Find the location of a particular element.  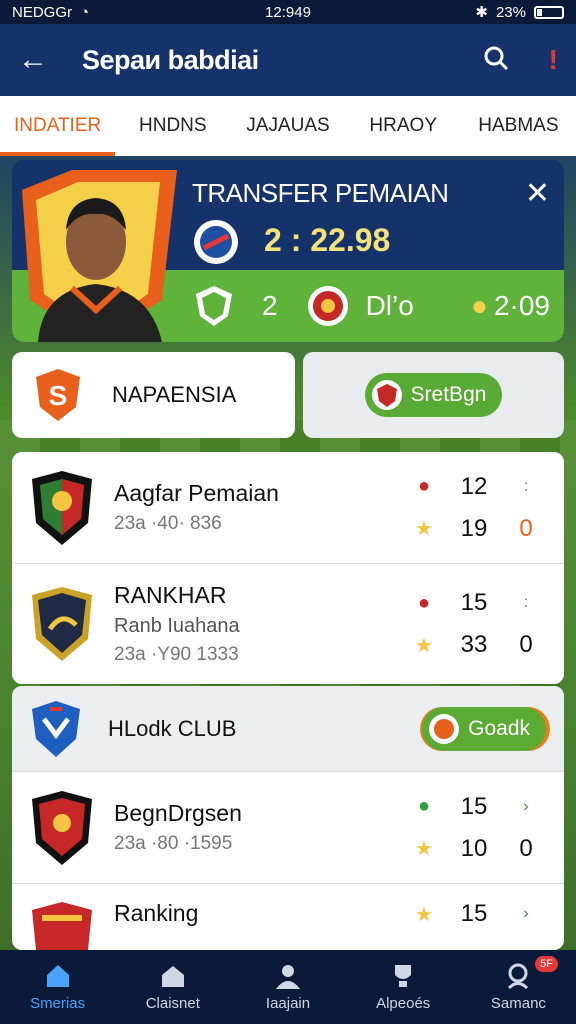

player-stats: ● 15 : ★ 33 0 is located at coordinates (476, 624).